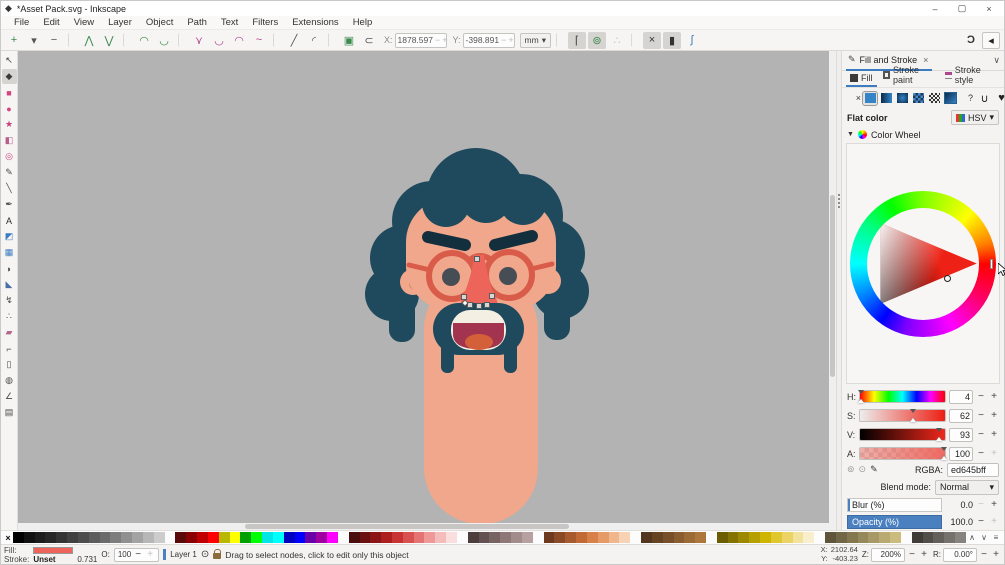 This screenshot has height=565, width=1005. Describe the element at coordinates (239, 40) in the screenshot. I see `toolbar-icon: ◠` at that location.